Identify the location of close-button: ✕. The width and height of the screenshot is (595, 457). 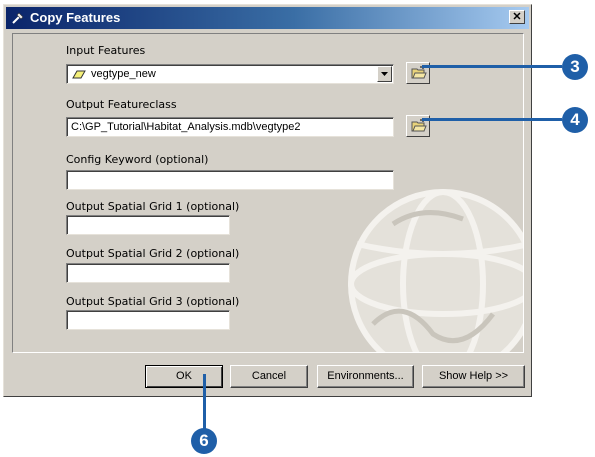
(517, 17).